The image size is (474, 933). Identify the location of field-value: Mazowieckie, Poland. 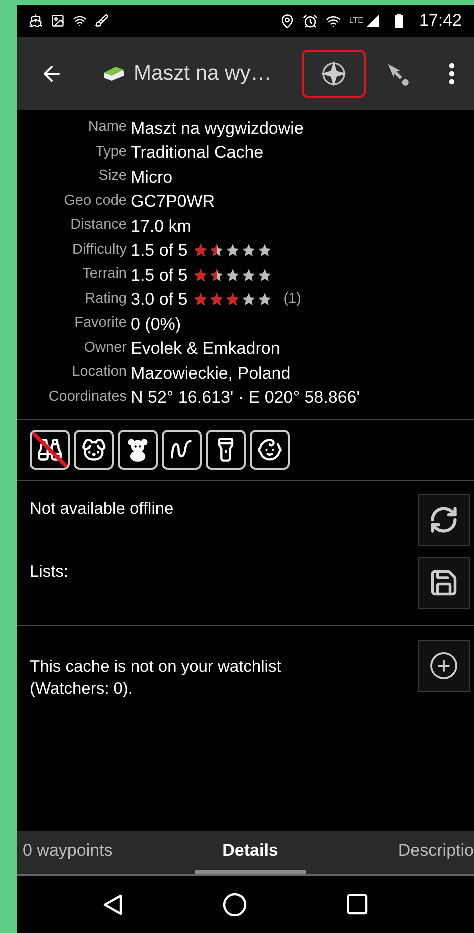
(211, 373).